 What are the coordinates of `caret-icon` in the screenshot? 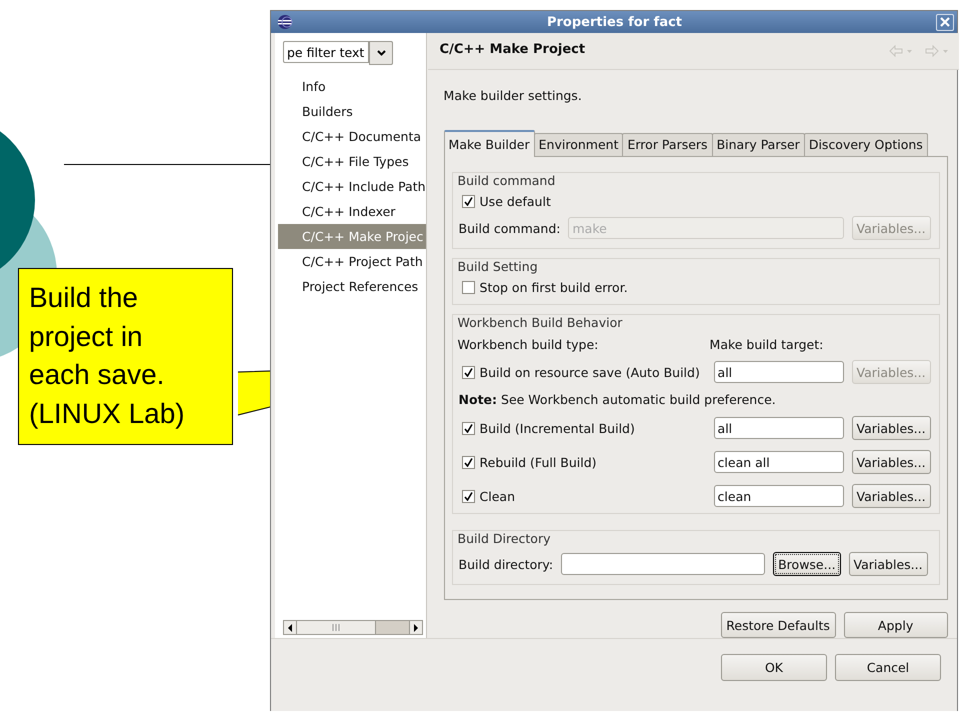 It's located at (381, 53).